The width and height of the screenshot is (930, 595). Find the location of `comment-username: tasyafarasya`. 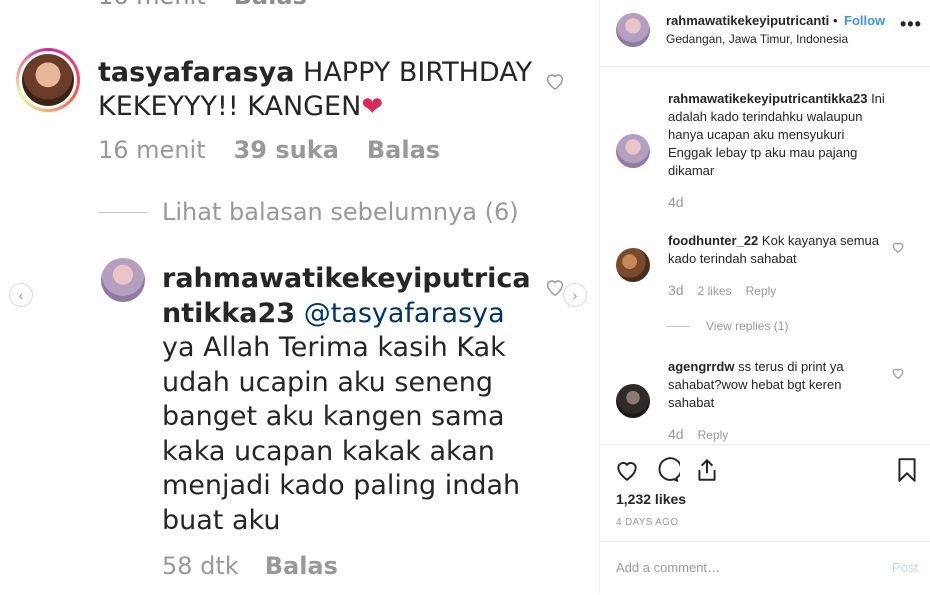

comment-username: tasyafarasya is located at coordinates (196, 72).